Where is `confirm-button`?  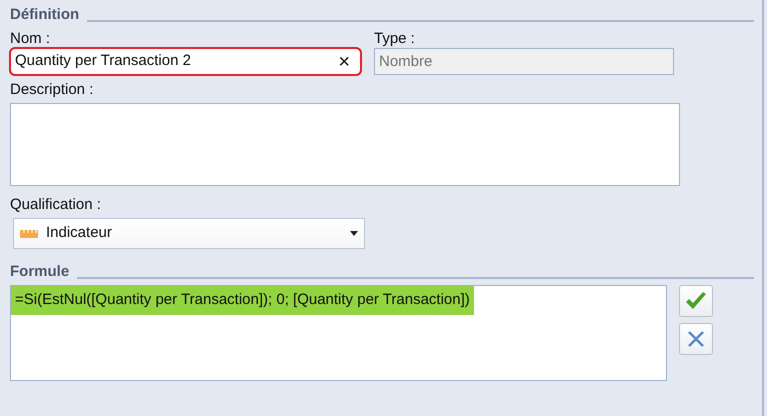
confirm-button is located at coordinates (696, 301).